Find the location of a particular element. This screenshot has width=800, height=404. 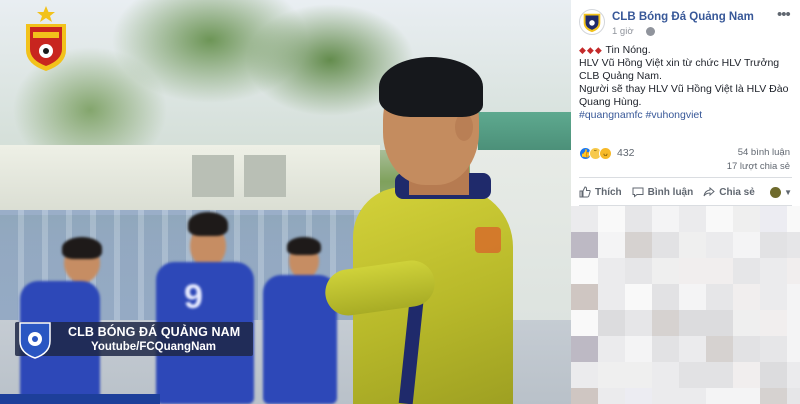

comment-icon is located at coordinates (638, 192).